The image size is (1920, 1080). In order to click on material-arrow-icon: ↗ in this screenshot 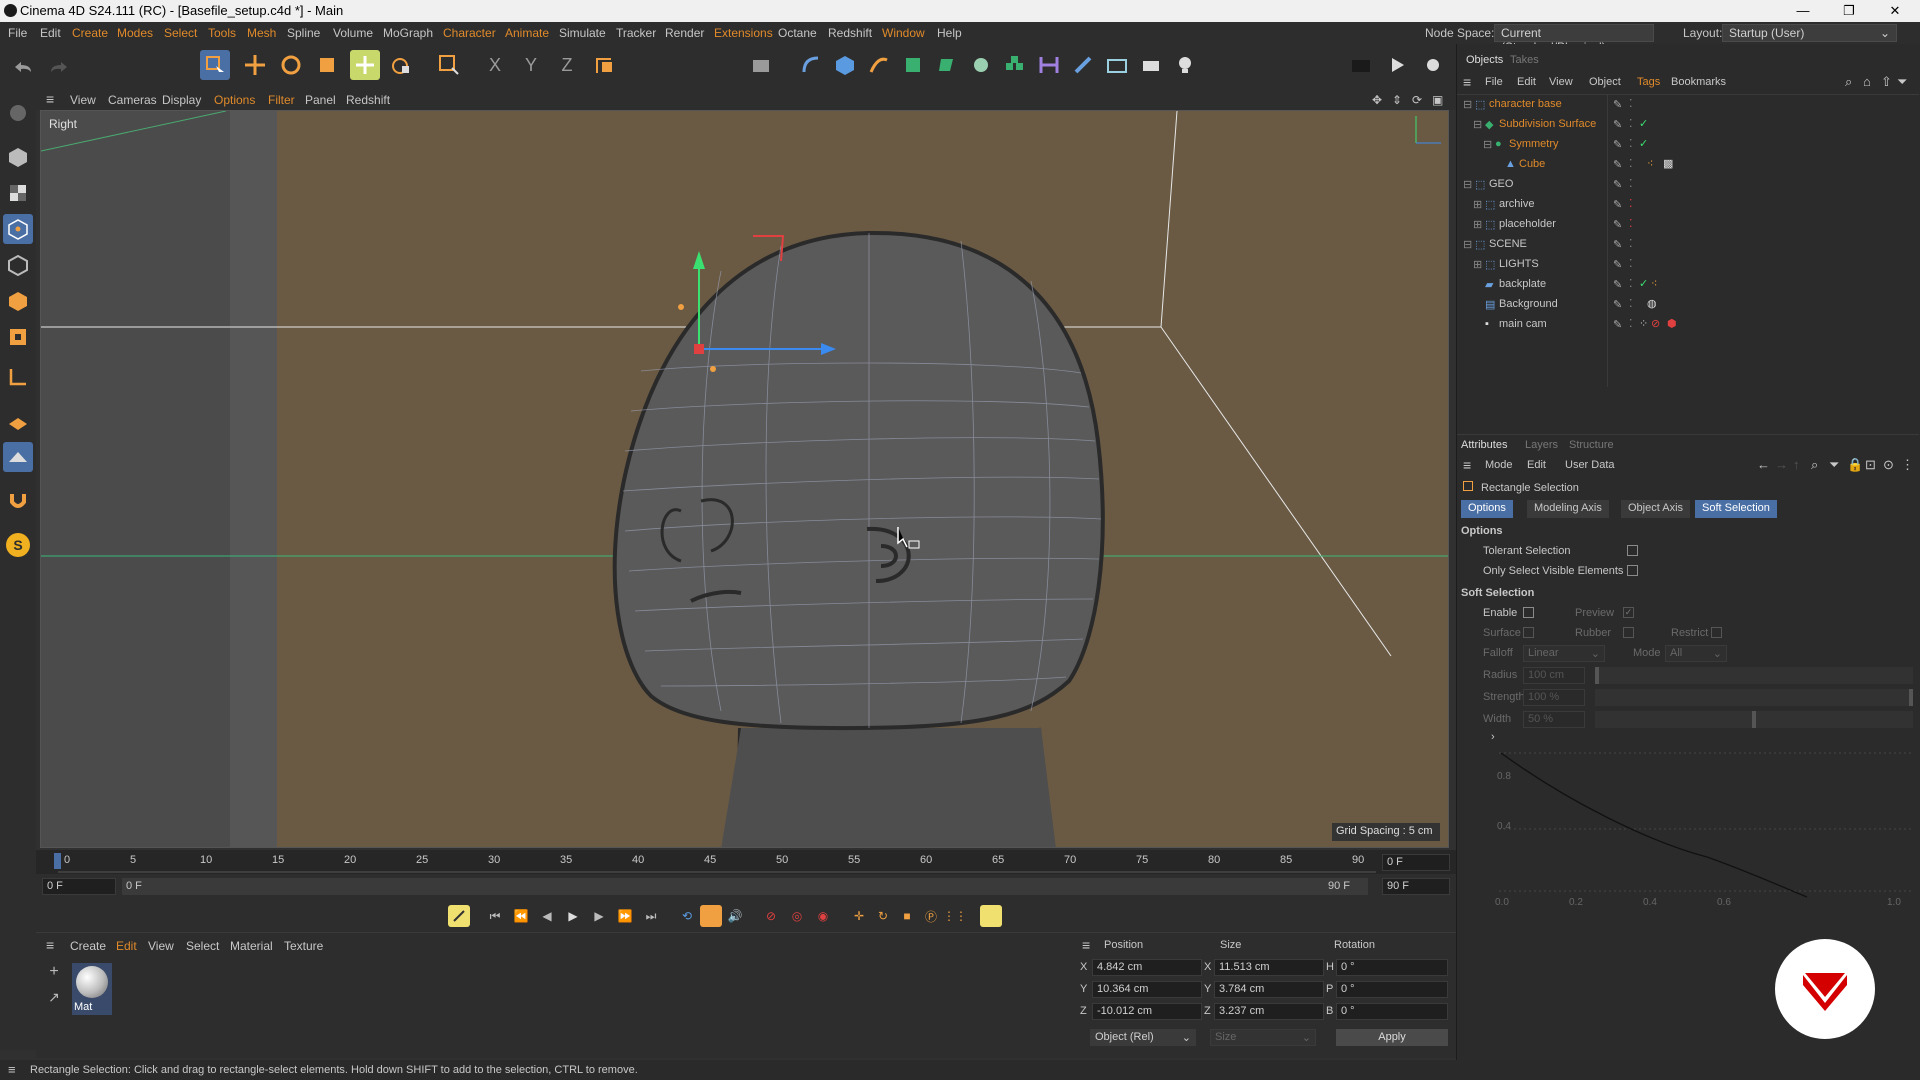, I will do `click(54, 999)`.